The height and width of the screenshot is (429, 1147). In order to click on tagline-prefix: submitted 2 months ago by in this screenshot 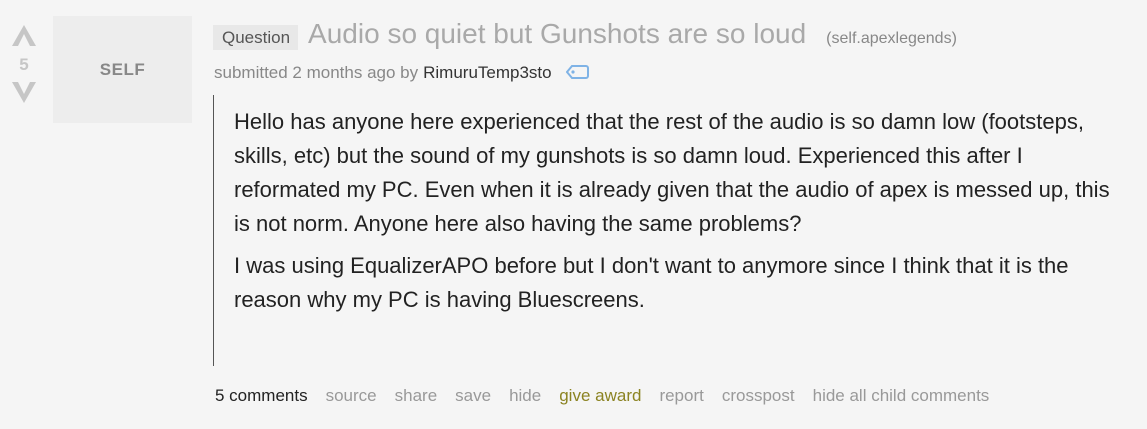, I will do `click(316, 72)`.